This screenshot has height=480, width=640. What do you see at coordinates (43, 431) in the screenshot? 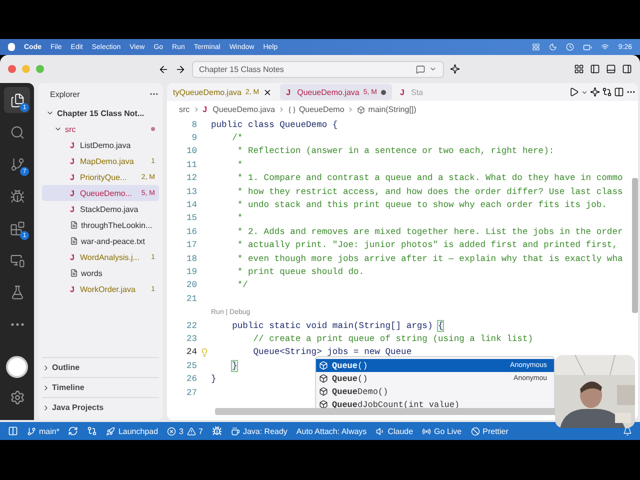
I see `status-item: main*` at bounding box center [43, 431].